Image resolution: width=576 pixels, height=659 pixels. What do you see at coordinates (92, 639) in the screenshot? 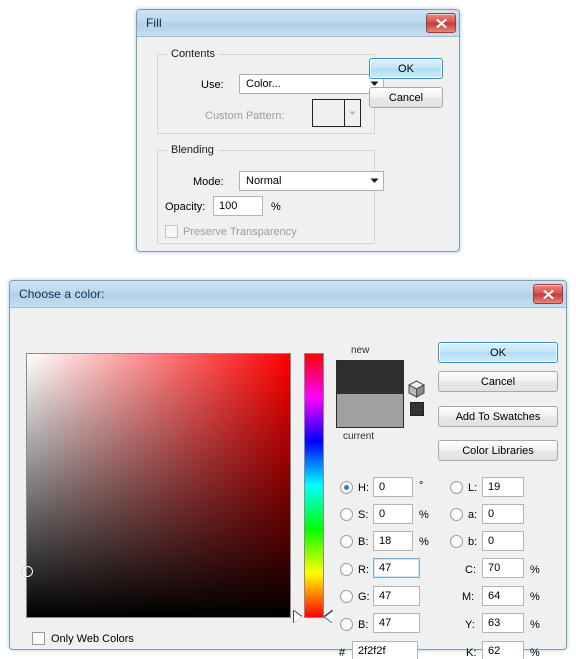
I see `only-web-colors-label: Only Web Colors` at bounding box center [92, 639].